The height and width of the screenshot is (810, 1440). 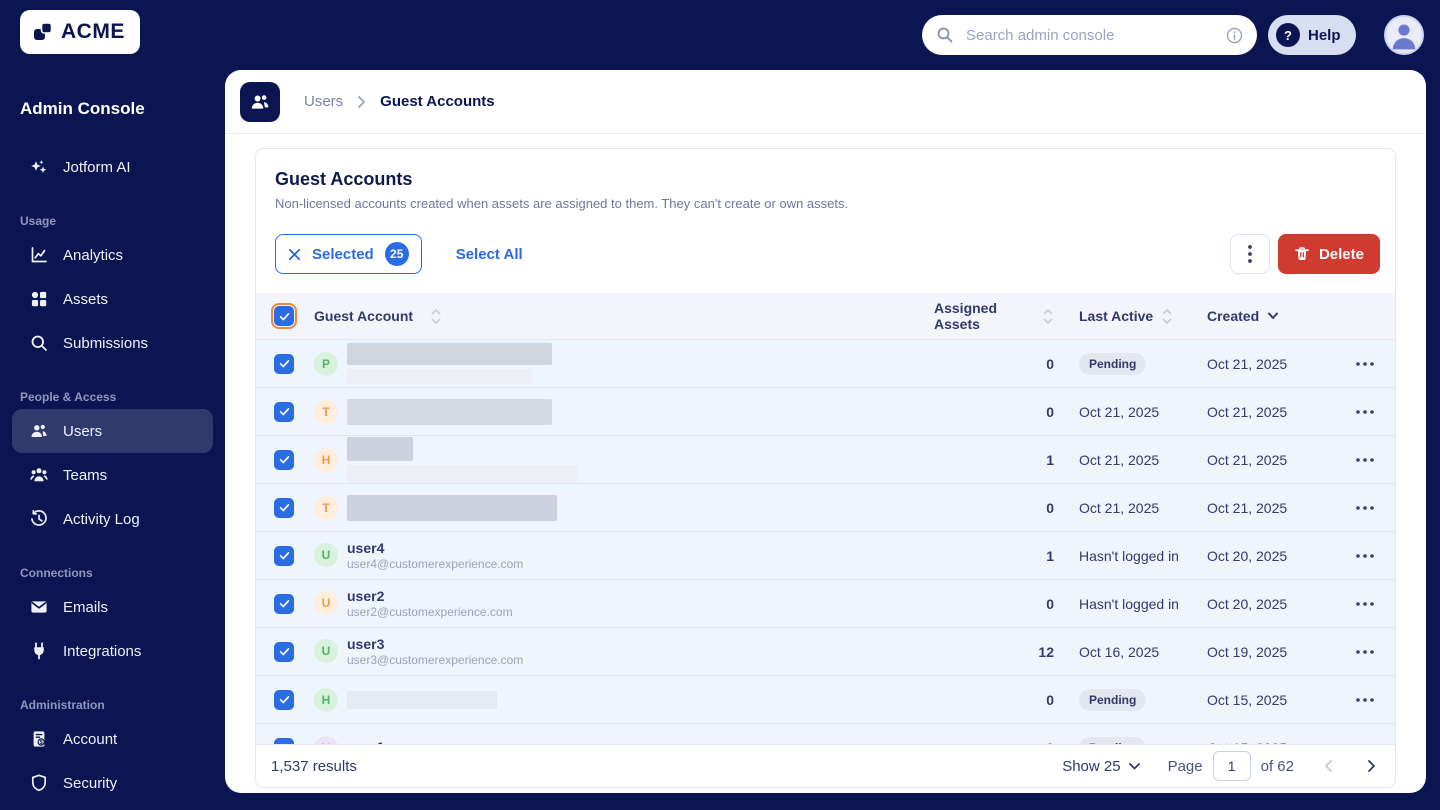 What do you see at coordinates (1119, 507) in the screenshot?
I see `last-active-text: Oct 21, 2025` at bounding box center [1119, 507].